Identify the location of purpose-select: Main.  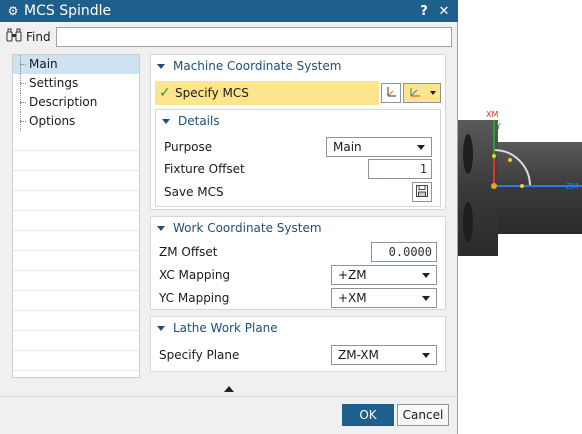
(379, 147).